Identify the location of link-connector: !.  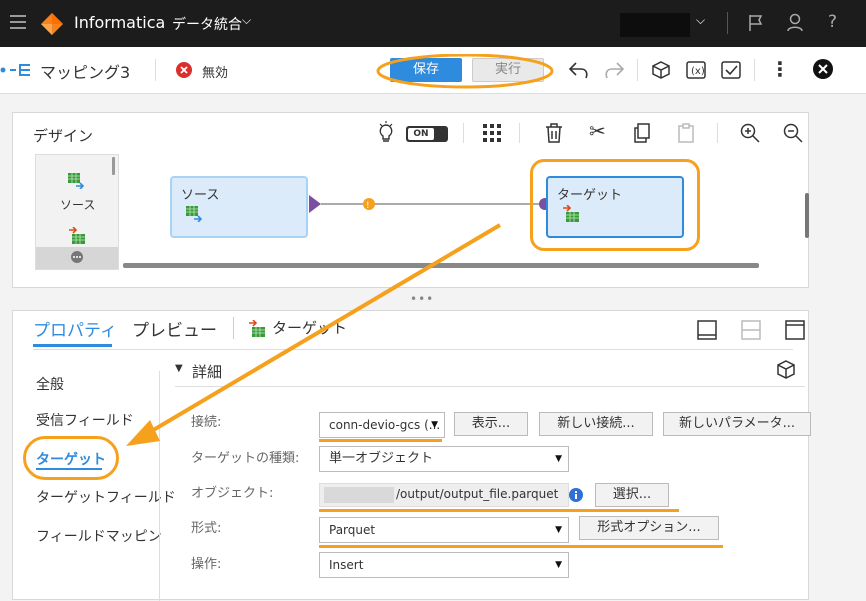
(429, 204).